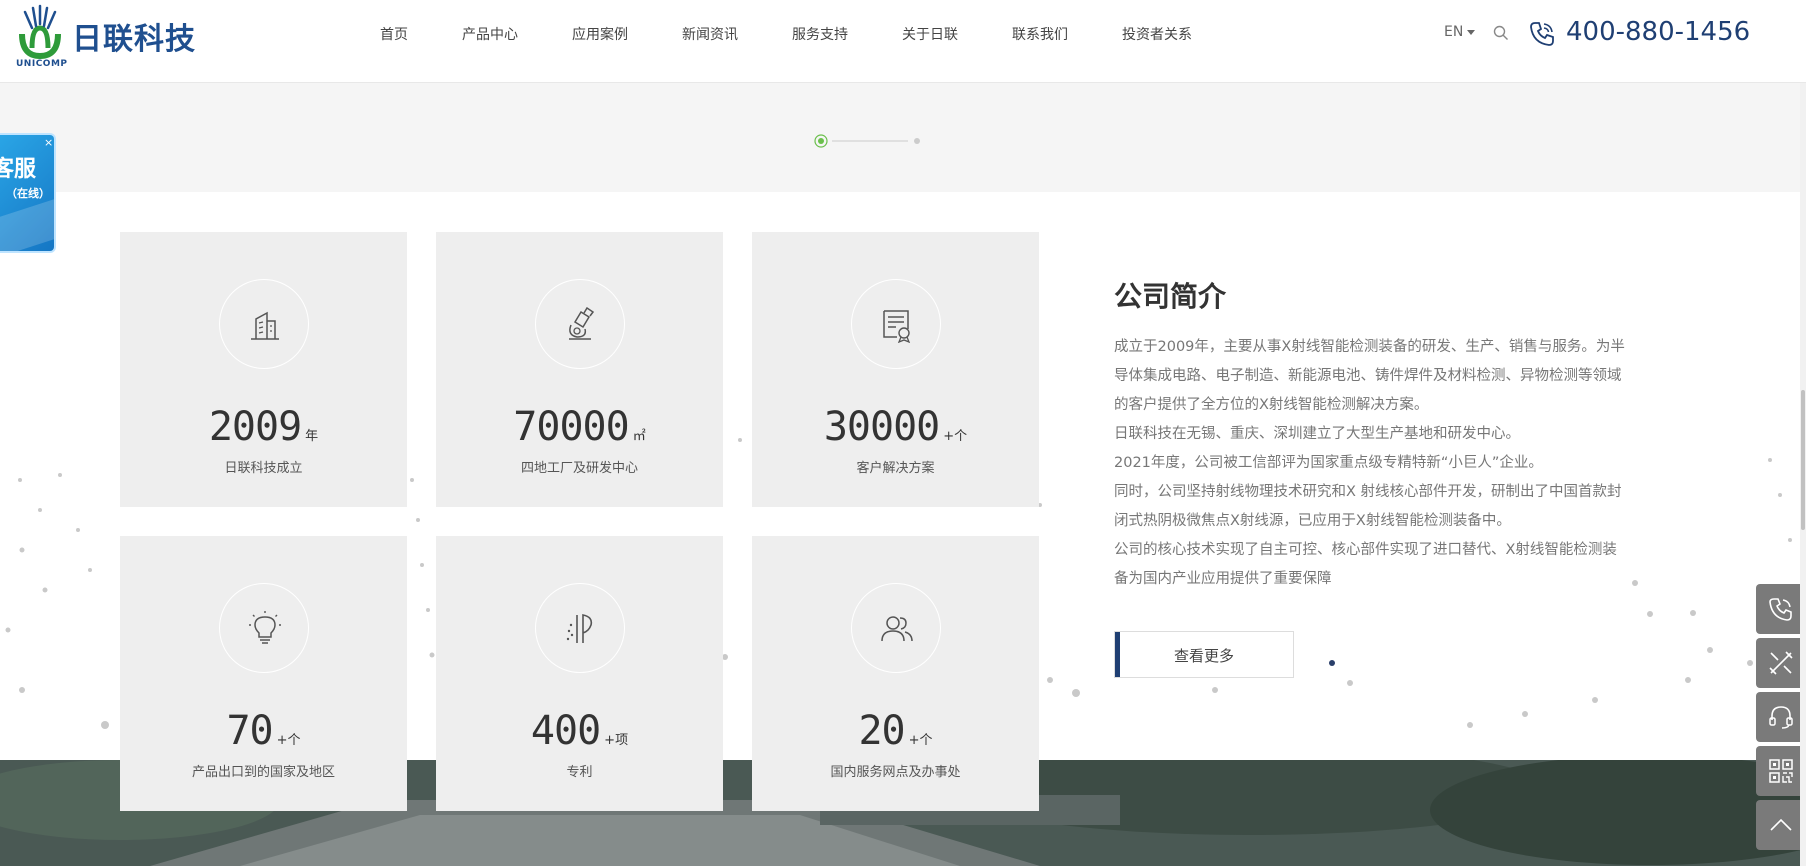  What do you see at coordinates (134, 39) in the screenshot?
I see `logo-name-cn: 日联科技` at bounding box center [134, 39].